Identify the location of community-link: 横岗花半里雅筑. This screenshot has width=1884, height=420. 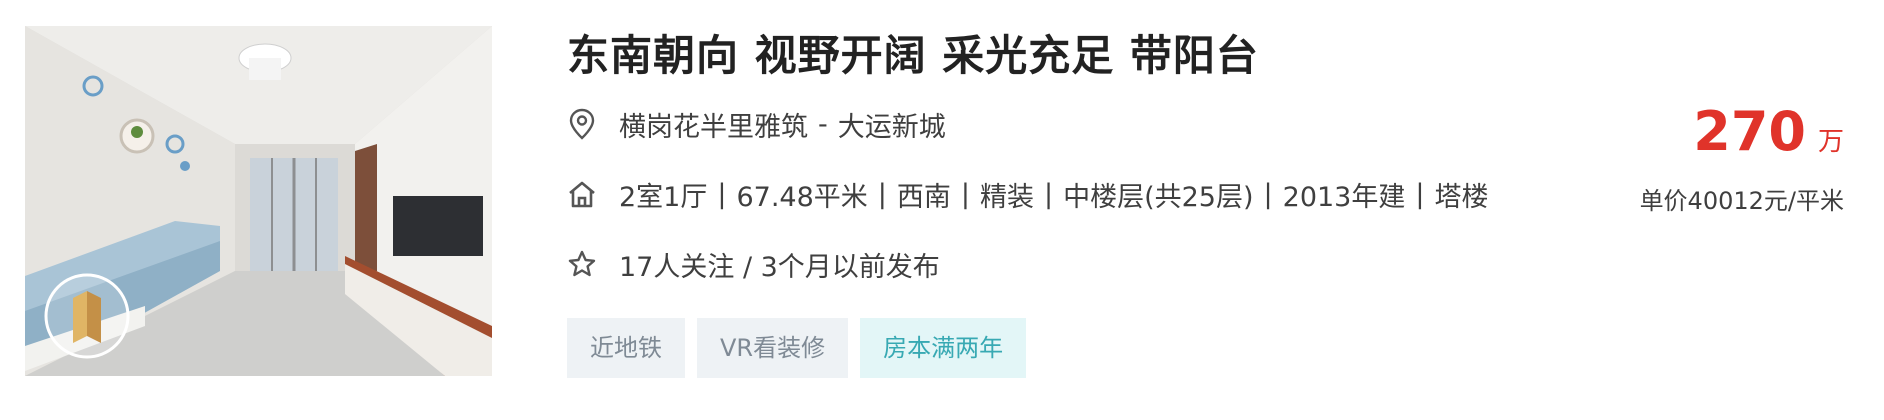
(713, 124).